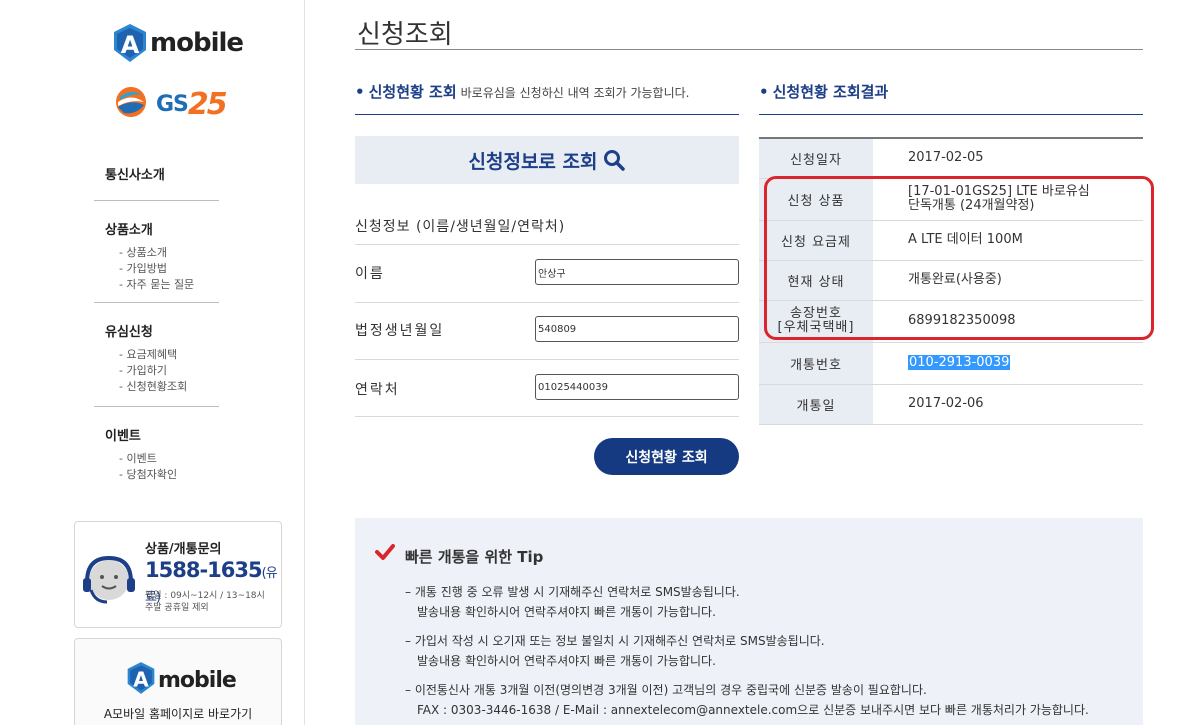 The image size is (1196, 725). Describe the element at coordinates (162, 475) in the screenshot. I see `menu-item-winners: - 당첨자확인` at that location.